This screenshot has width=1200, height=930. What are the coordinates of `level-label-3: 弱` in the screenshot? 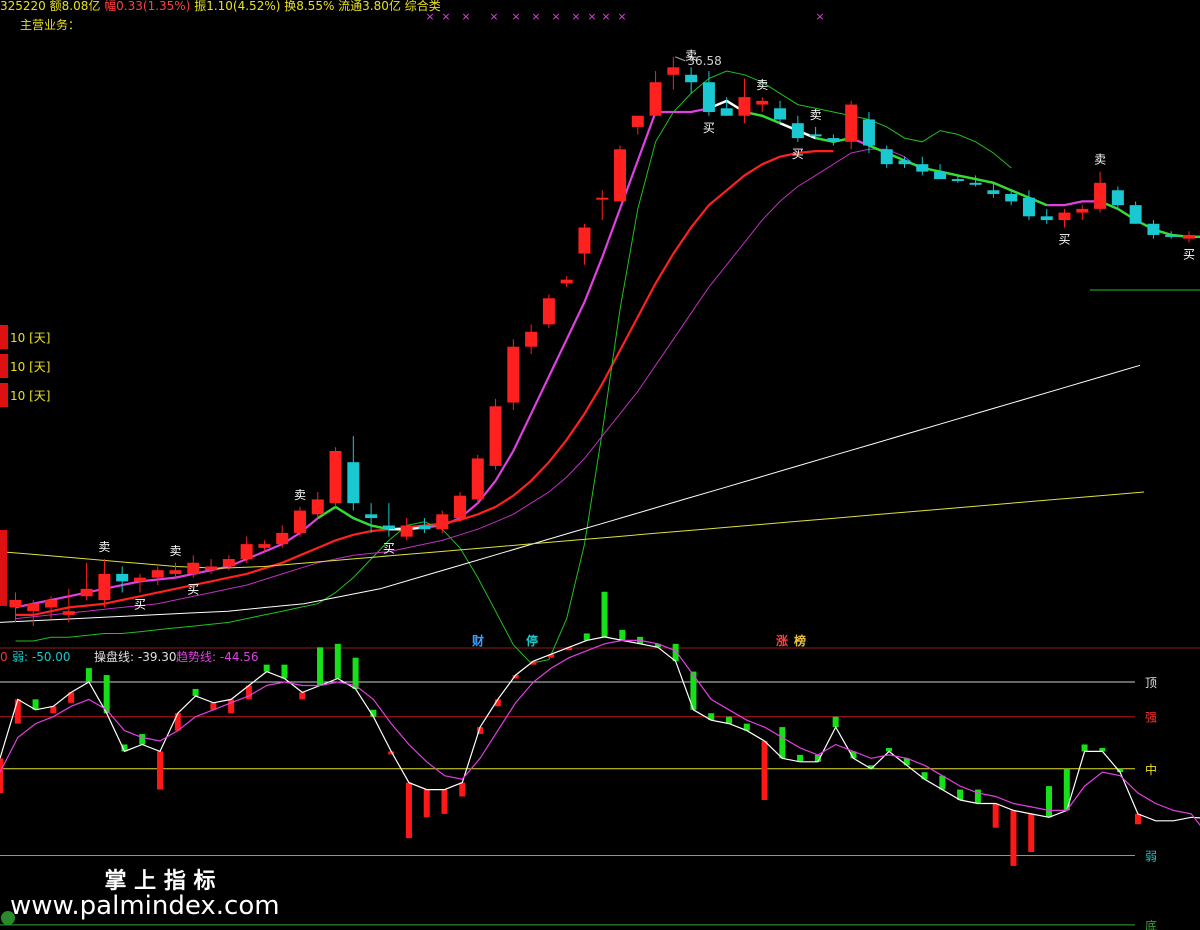 It's located at (1151, 857).